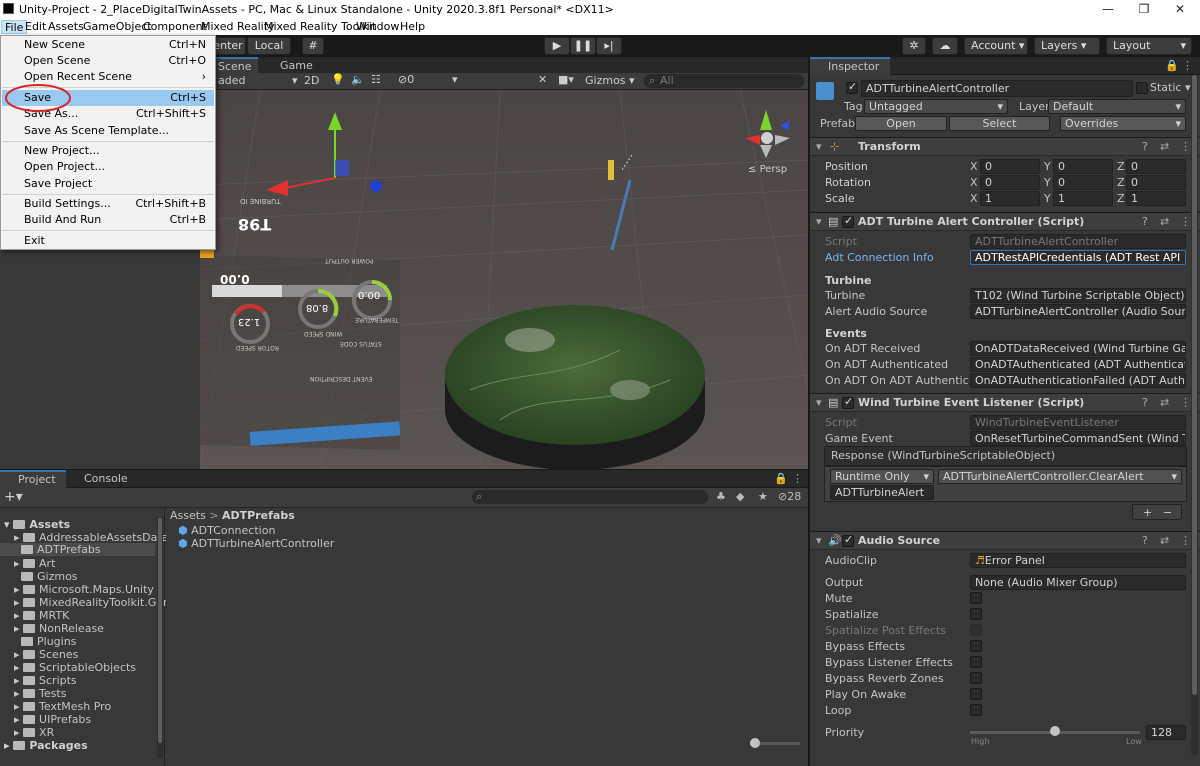 This screenshot has height=766, width=1200. I want to click on menu-item-build-and-run: Build And Run Ctrl+B, so click(108, 220).